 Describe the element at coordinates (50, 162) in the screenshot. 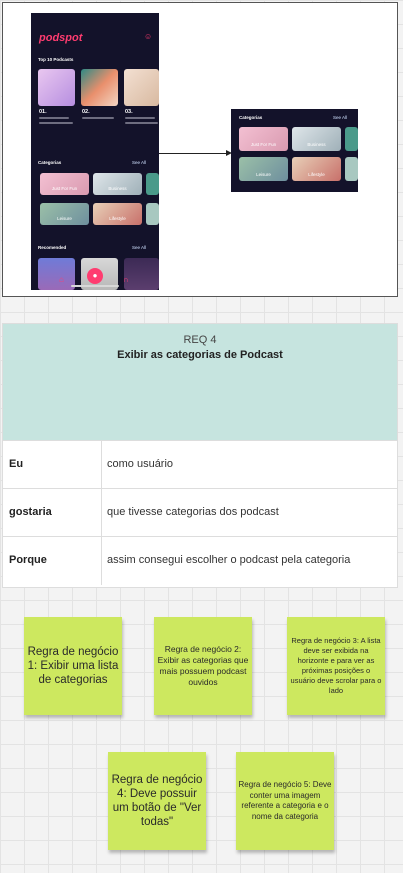

I see `categories-heading: Categorias` at that location.